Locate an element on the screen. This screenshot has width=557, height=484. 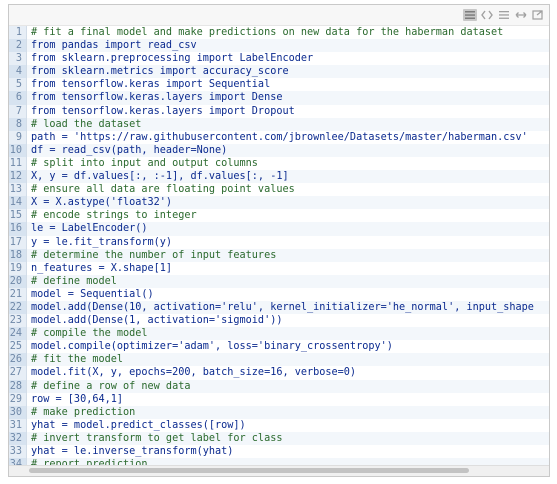
horizontal-scrollbar is located at coordinates (279, 470).